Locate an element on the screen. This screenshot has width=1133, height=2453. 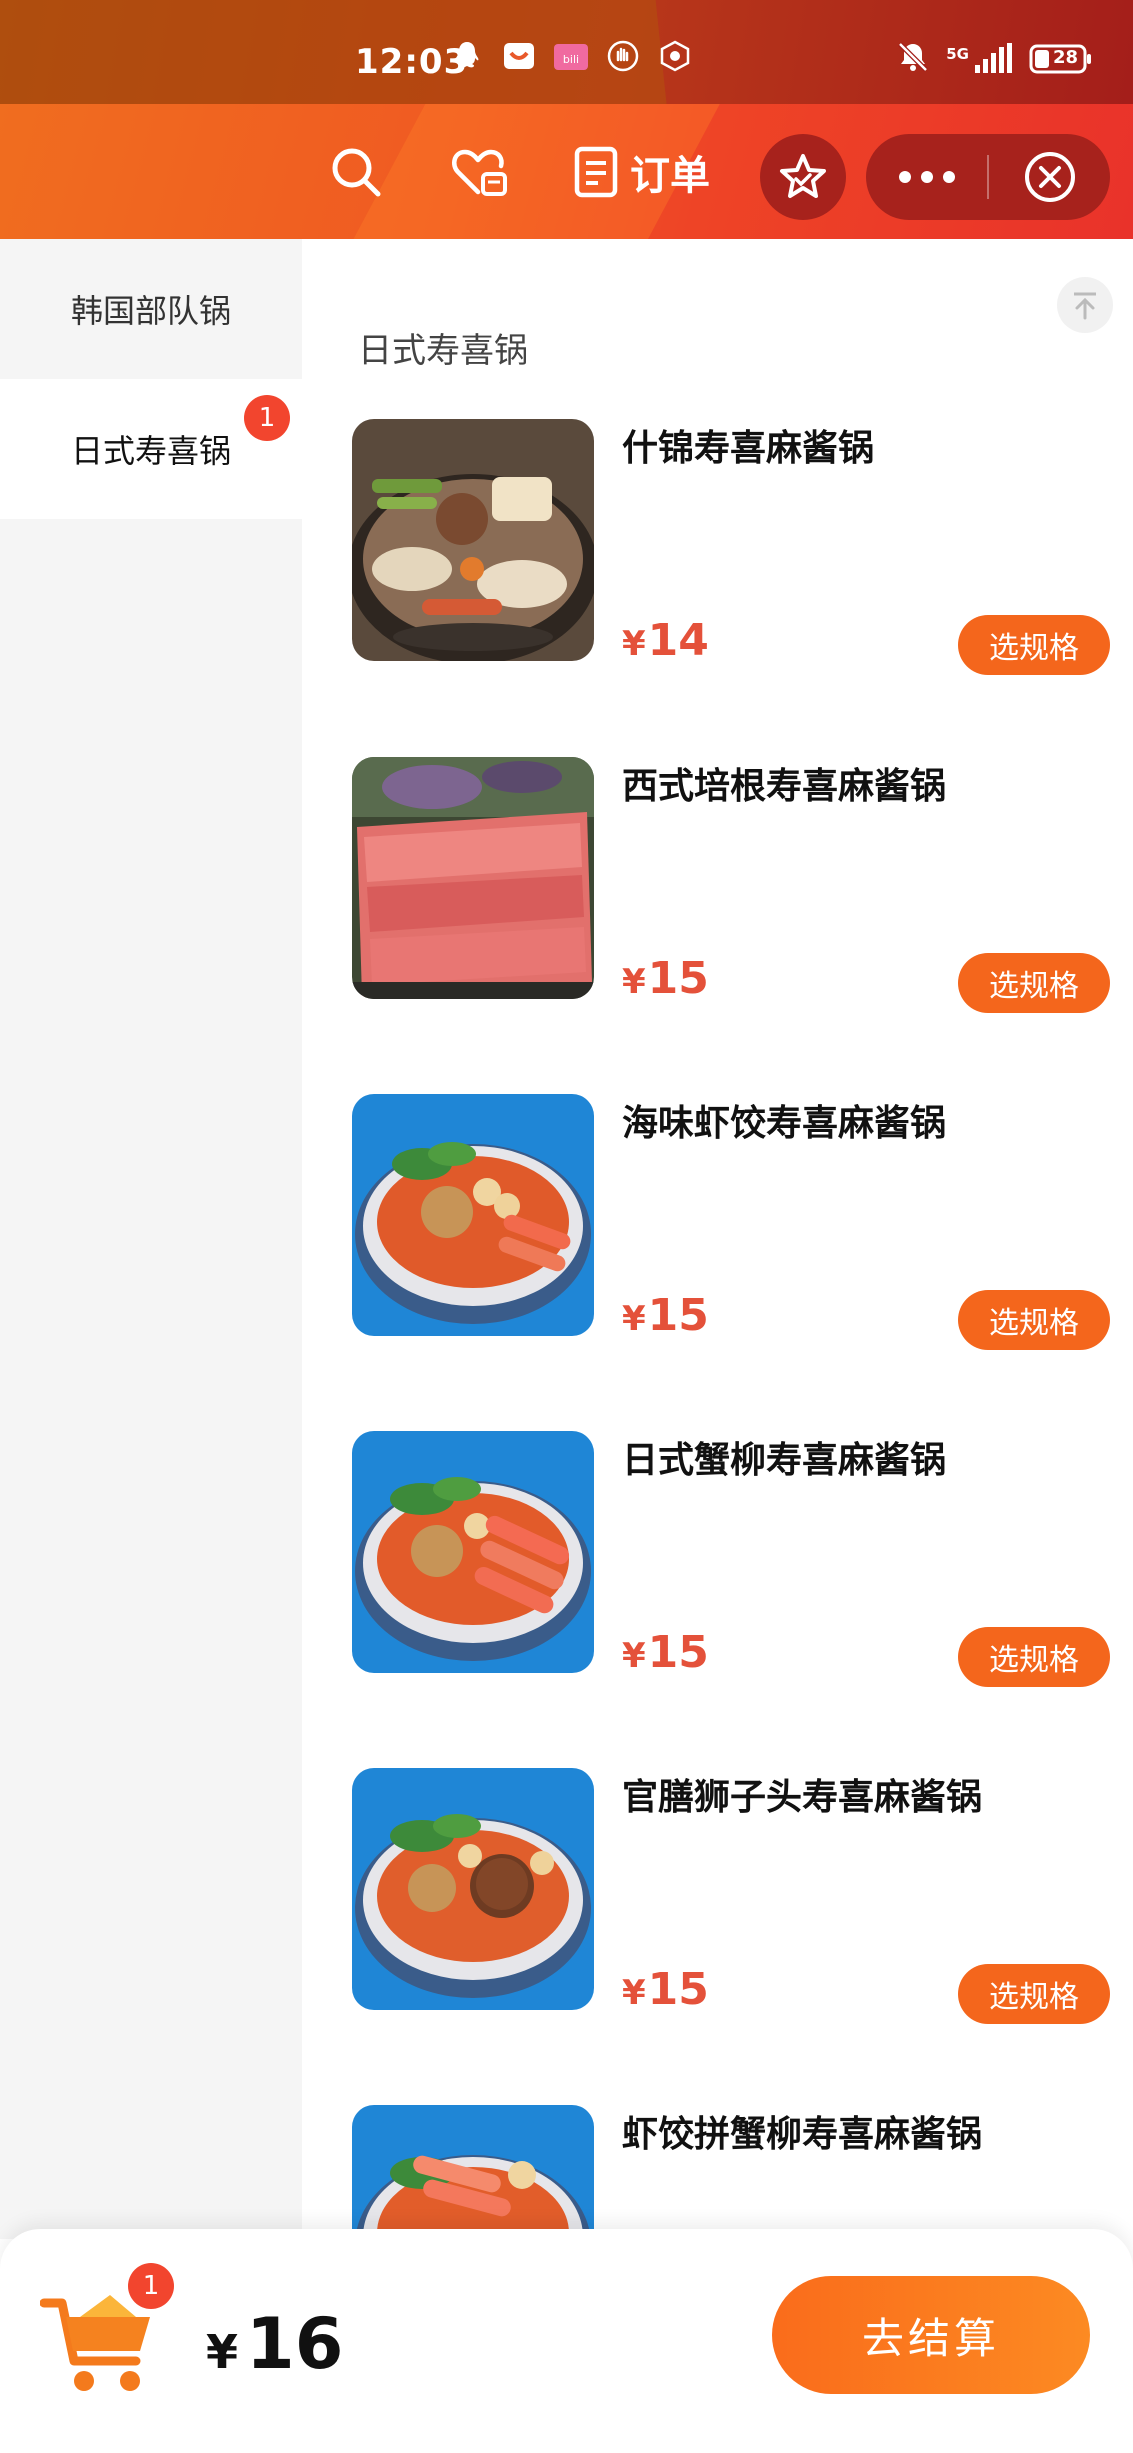
bilibili-icon: bili is located at coordinates (571, 56).